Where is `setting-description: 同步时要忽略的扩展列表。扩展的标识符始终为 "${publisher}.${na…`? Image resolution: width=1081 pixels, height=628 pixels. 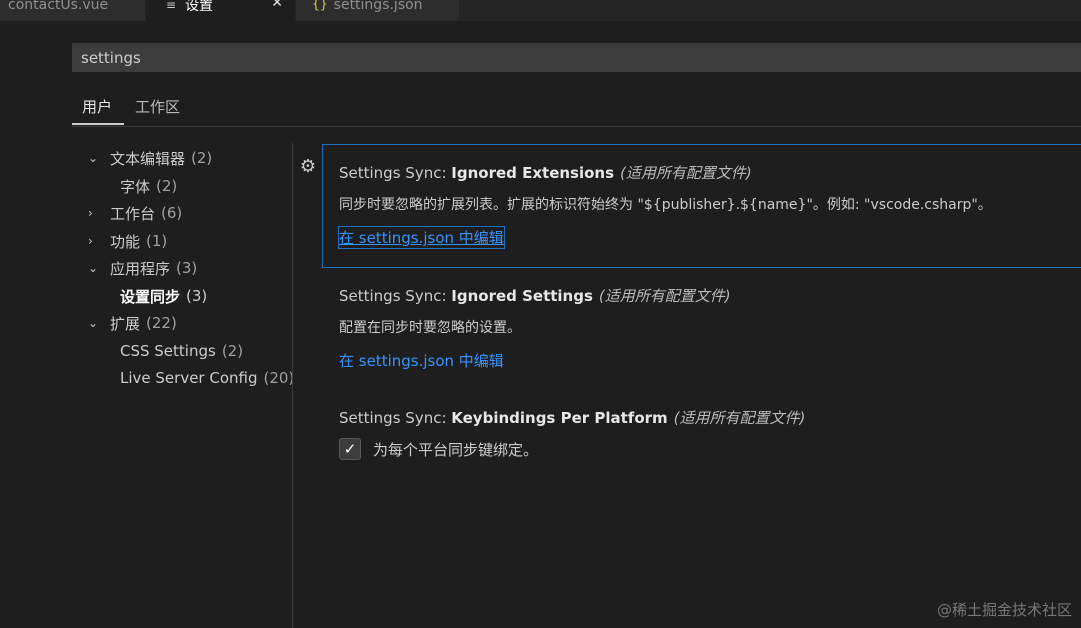
setting-description: 同步时要忽略的扩展列表。扩展的标识符始终为 "${publisher}.${na… is located at coordinates (665, 205).